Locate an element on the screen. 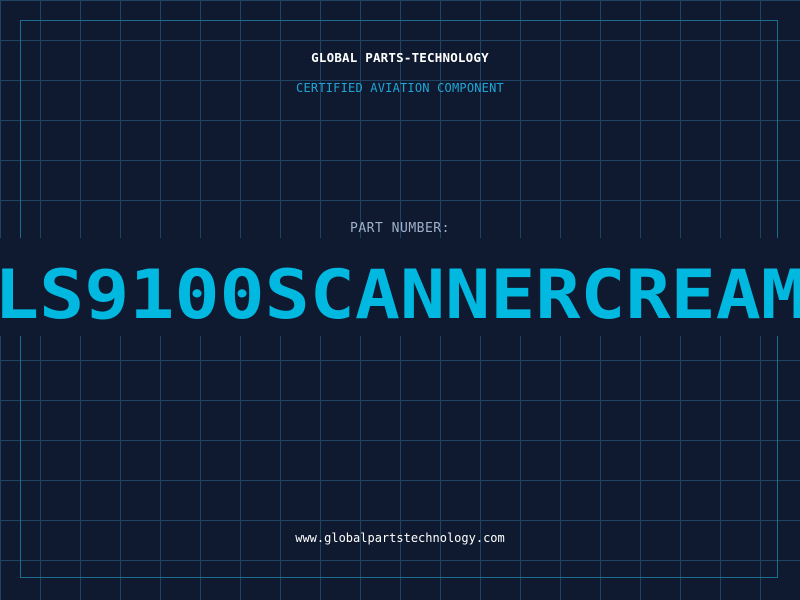 This screenshot has width=800, height=600. part-number-value: LS9100SCANNERCREAM is located at coordinates (400, 295).